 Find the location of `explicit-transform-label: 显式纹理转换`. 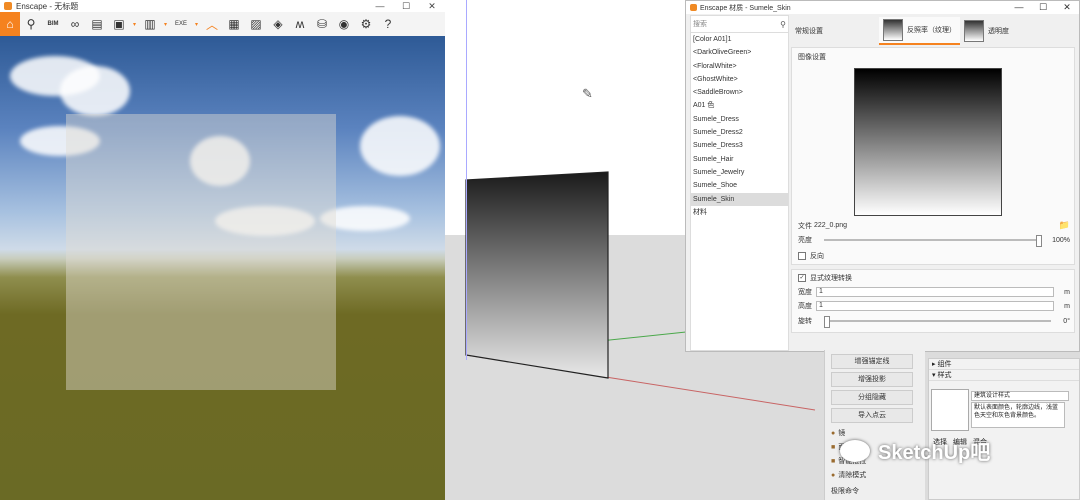

explicit-transform-label: 显式纹理转换 is located at coordinates (831, 278).